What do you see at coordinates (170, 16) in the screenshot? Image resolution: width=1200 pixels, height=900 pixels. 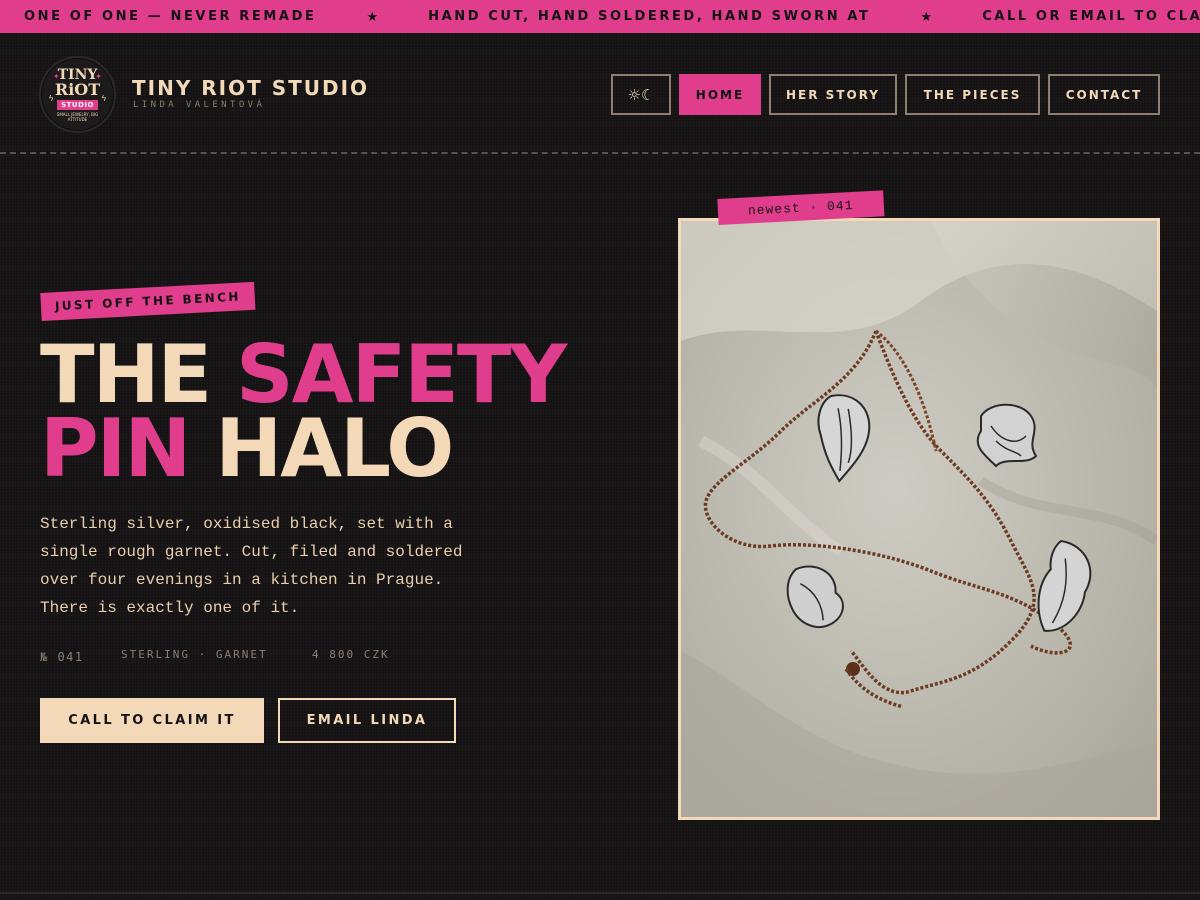 I see `ticker-item: ONE OF ONE — NEVER REMADE` at bounding box center [170, 16].